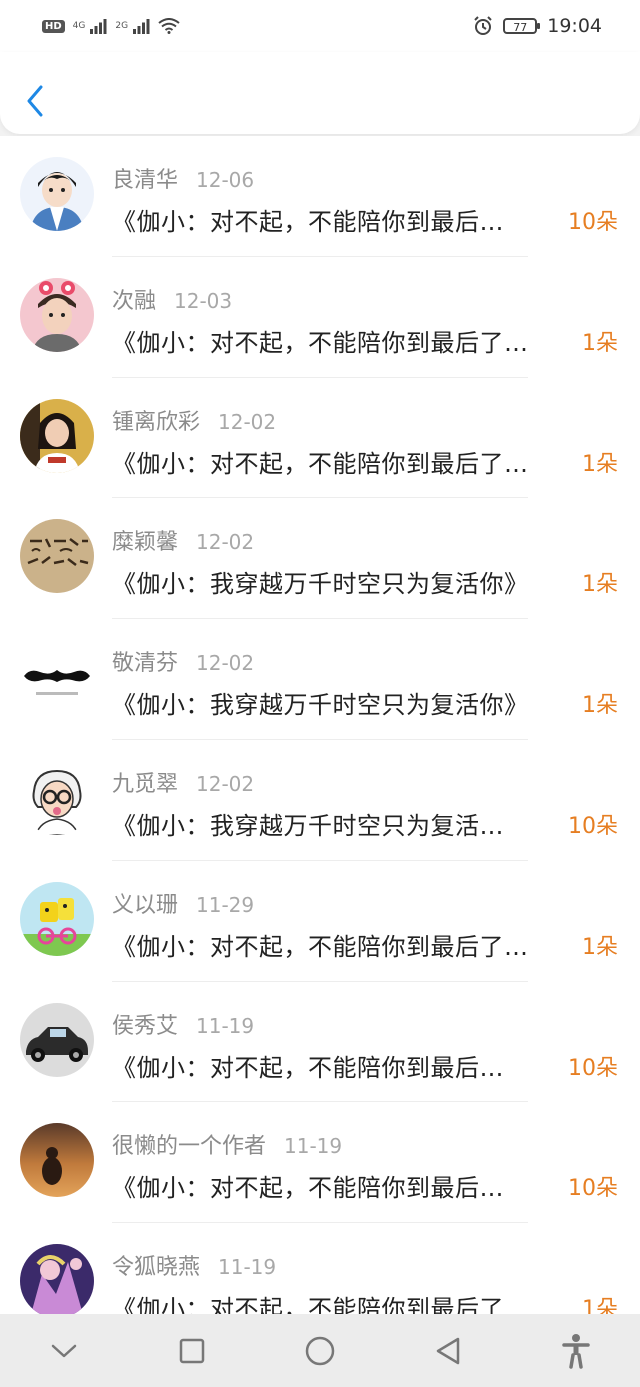 The image size is (640, 1387). I want to click on status-left: HD 4G 2G, so click(111, 26).